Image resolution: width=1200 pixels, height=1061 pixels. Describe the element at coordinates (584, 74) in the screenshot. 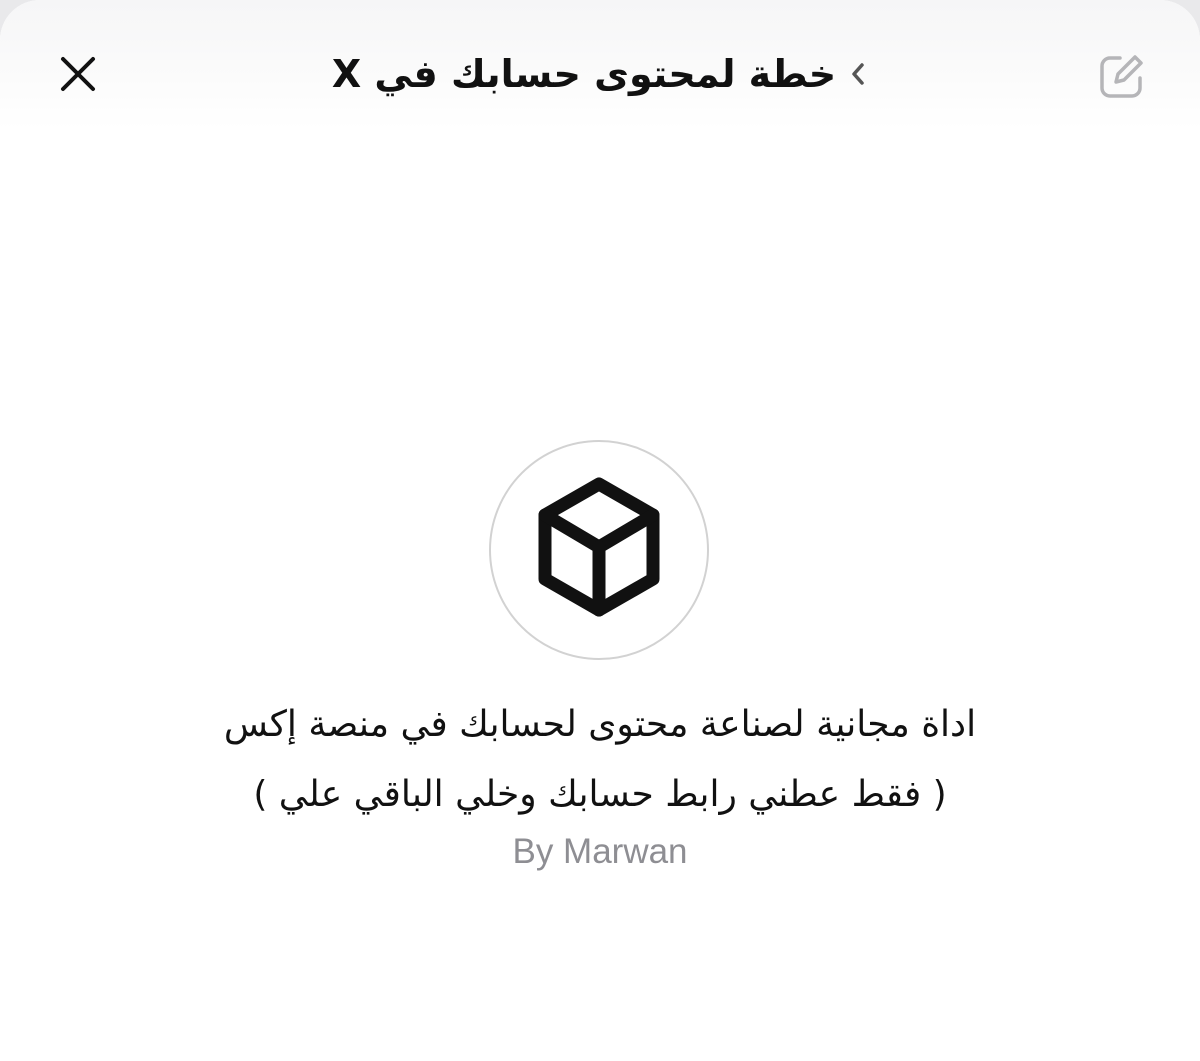

I see `page-title: خطة لمحتوى حسابك في X` at that location.